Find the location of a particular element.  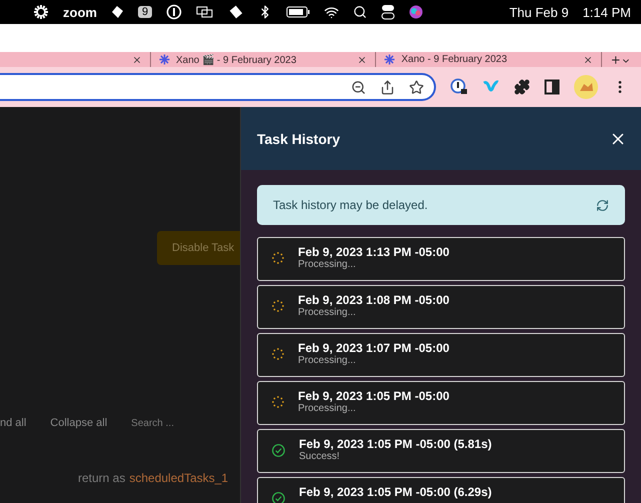

share-icon is located at coordinates (387, 87).